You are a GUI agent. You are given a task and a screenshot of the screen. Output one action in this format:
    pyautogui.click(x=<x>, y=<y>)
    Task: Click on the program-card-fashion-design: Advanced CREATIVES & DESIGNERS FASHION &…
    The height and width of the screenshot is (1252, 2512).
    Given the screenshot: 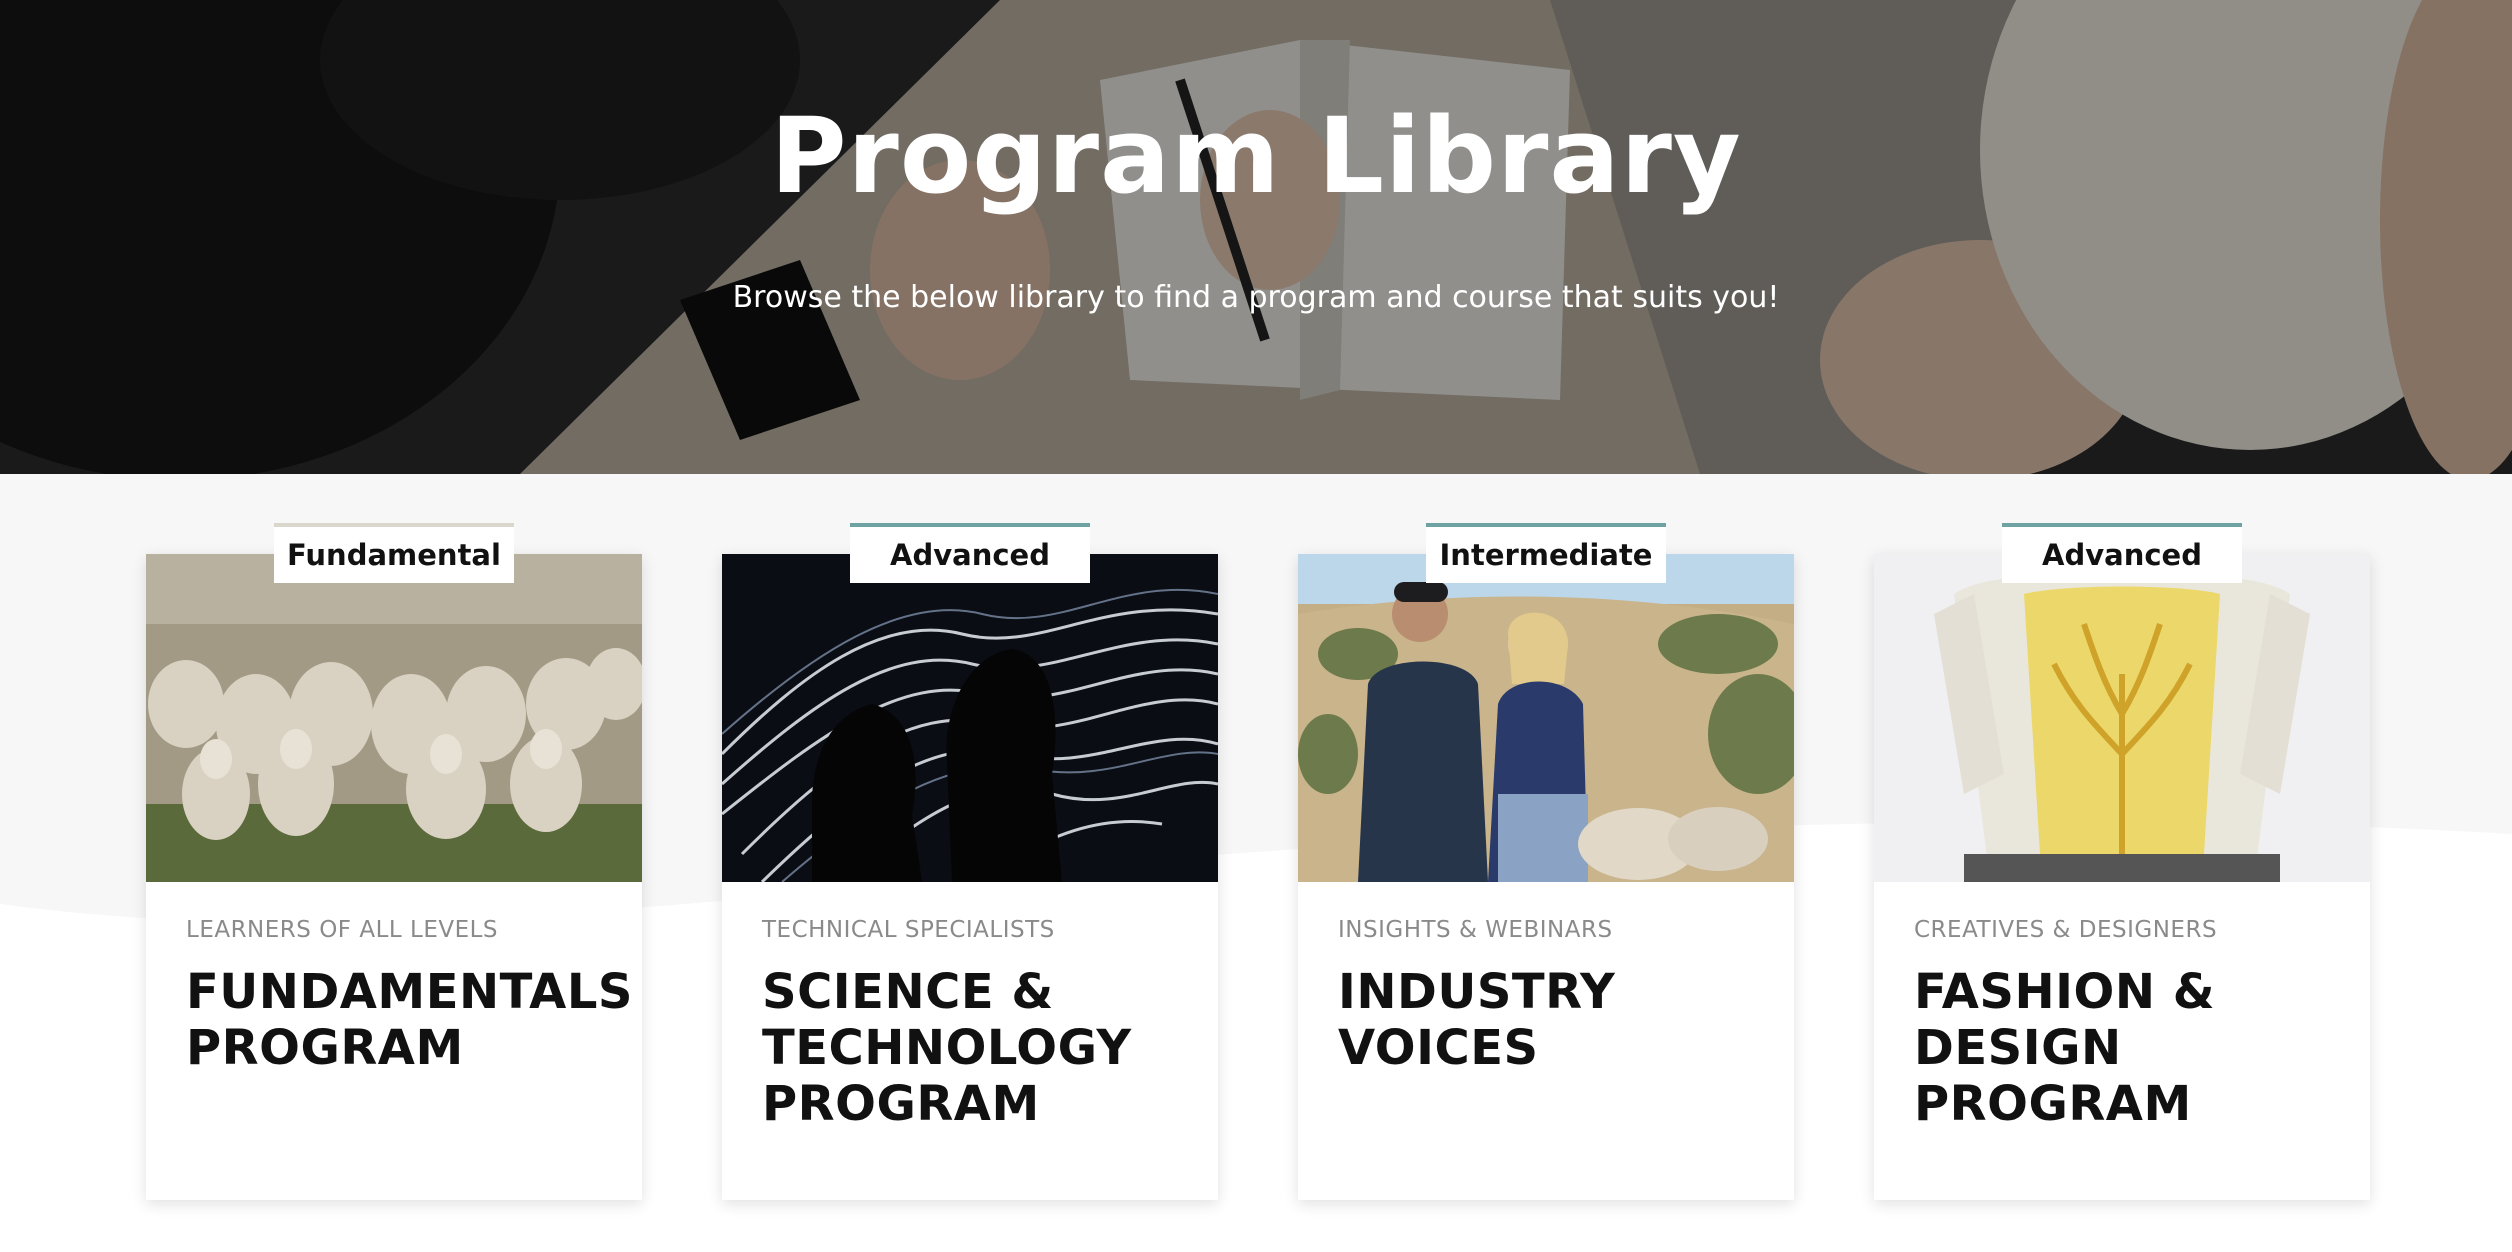 What is the action you would take?
    pyautogui.click(x=2122, y=861)
    